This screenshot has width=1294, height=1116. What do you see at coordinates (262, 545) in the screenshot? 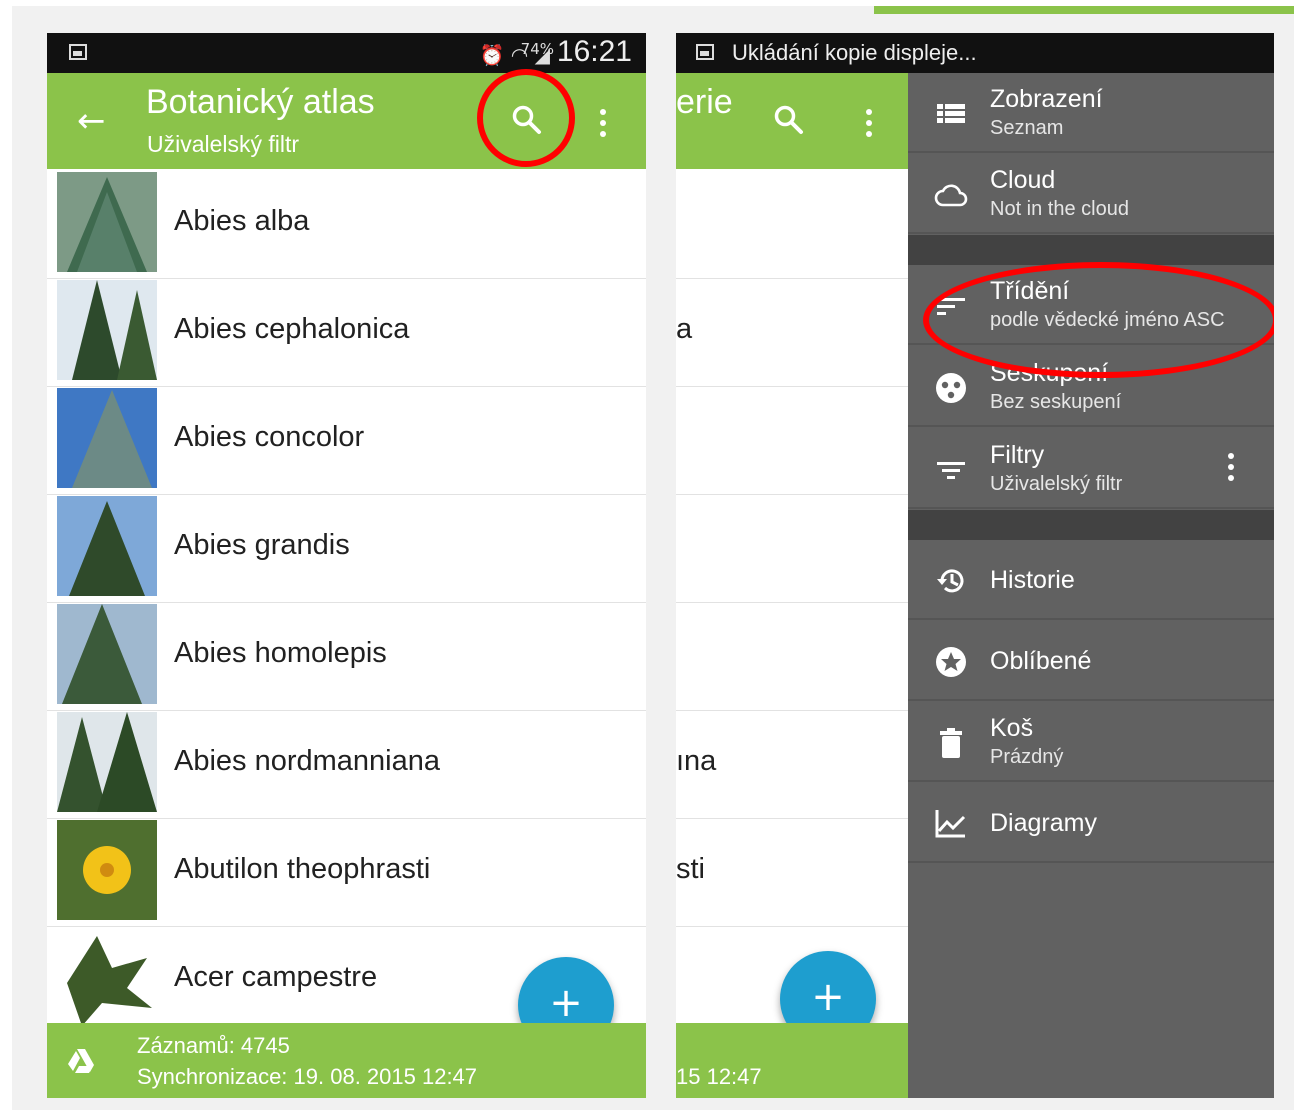
I see `list-item-label: Abies grandis` at bounding box center [262, 545].